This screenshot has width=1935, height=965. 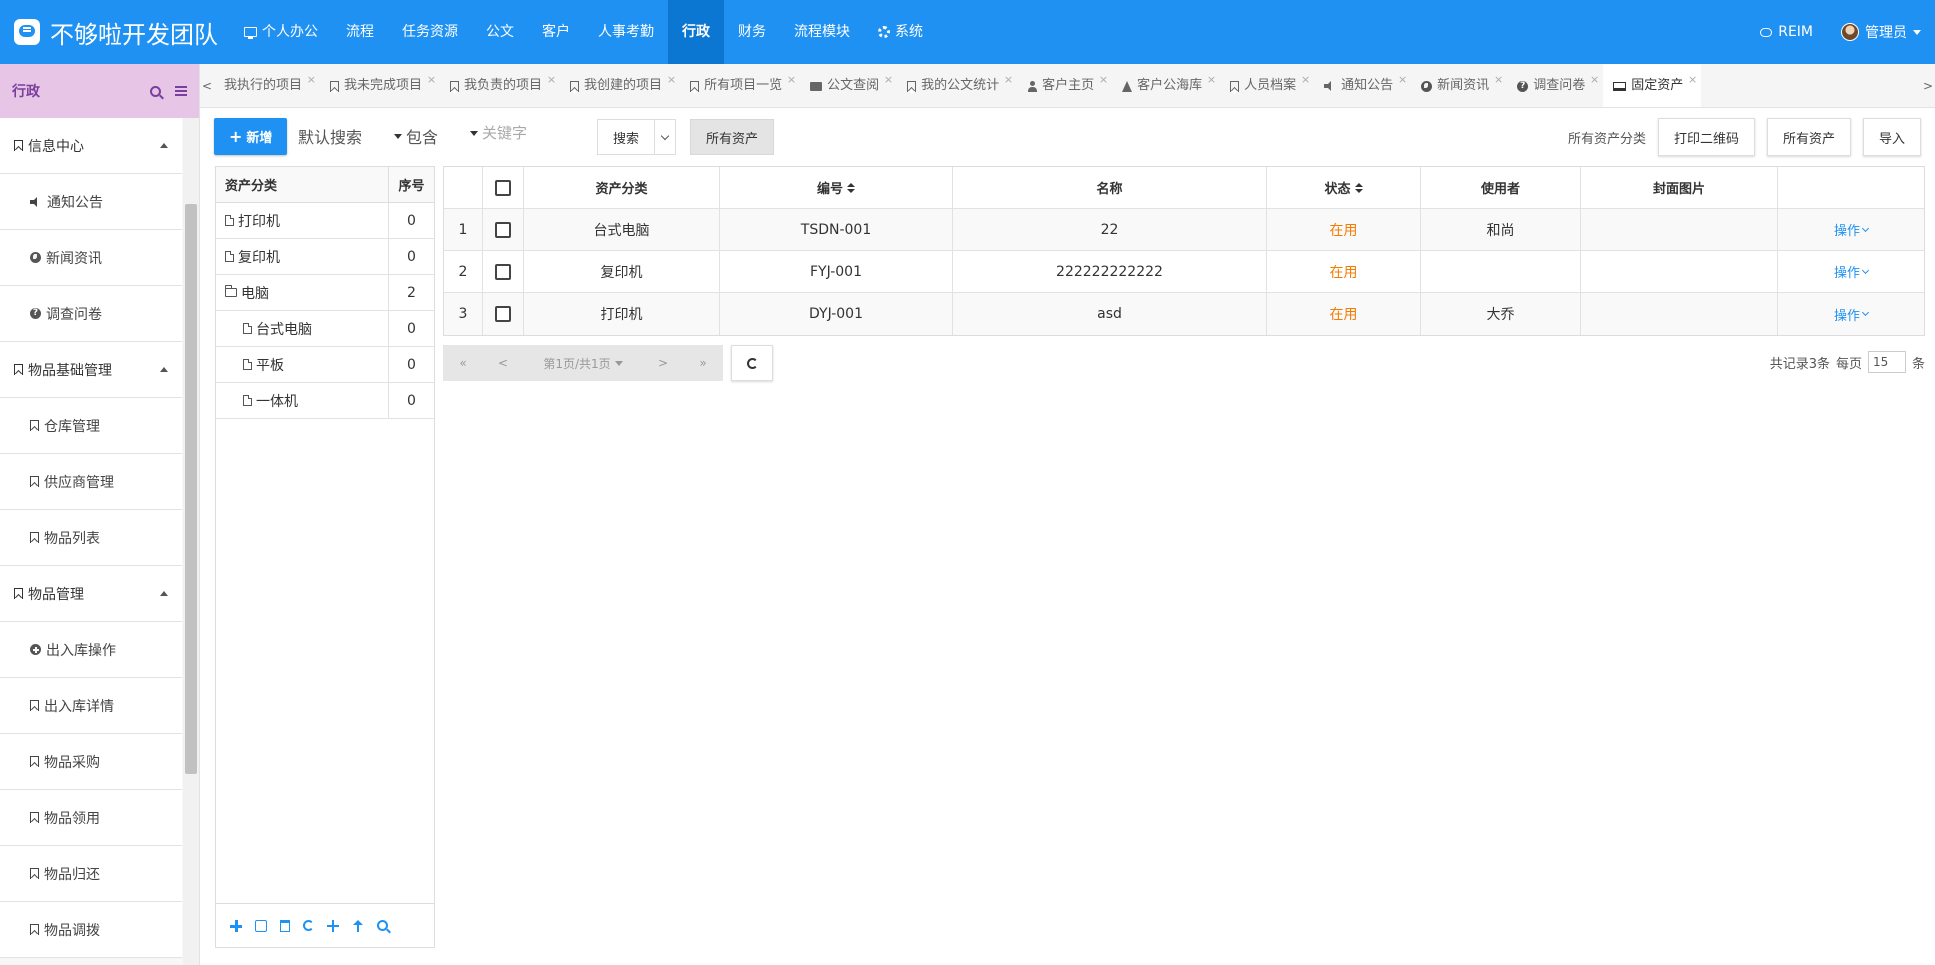 What do you see at coordinates (91, 202) in the screenshot?
I see `sidebar-item-1: 通知公告` at bounding box center [91, 202].